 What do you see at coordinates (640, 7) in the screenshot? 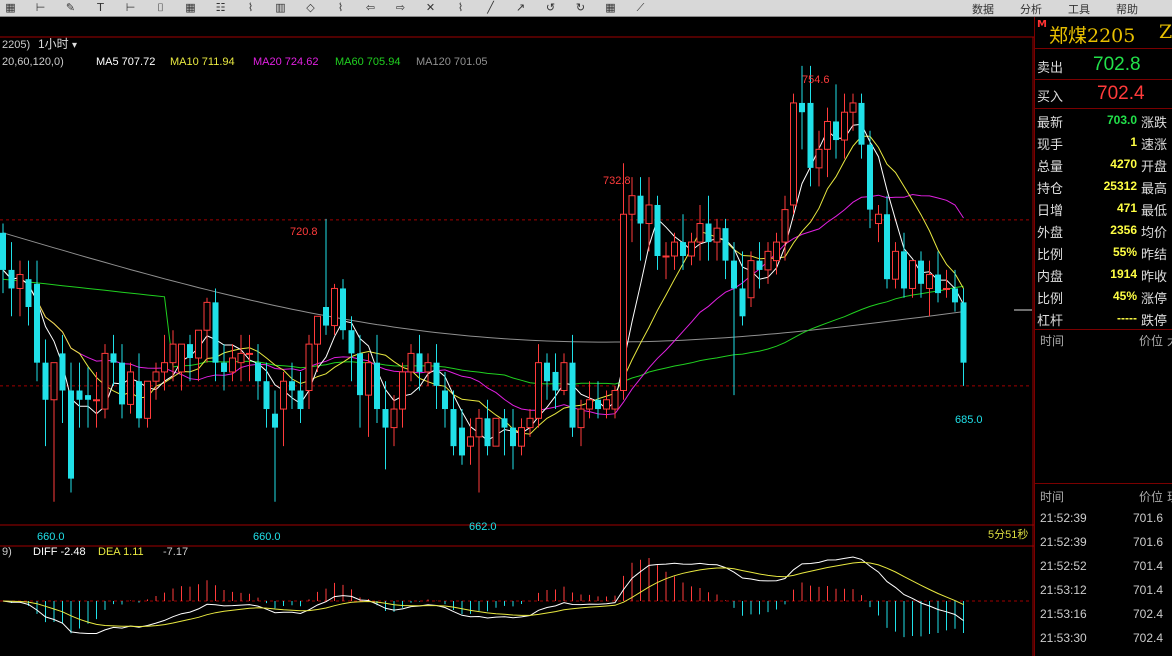
I see `fan-icon: ⟋` at bounding box center [640, 7].